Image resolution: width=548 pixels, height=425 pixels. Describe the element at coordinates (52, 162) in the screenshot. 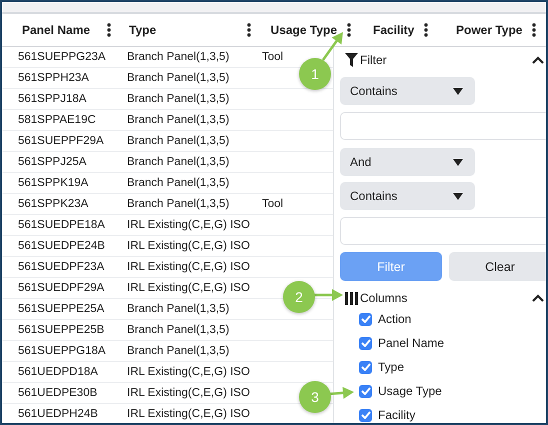

I see `table-cell-text: 561SPPJ25A` at that location.